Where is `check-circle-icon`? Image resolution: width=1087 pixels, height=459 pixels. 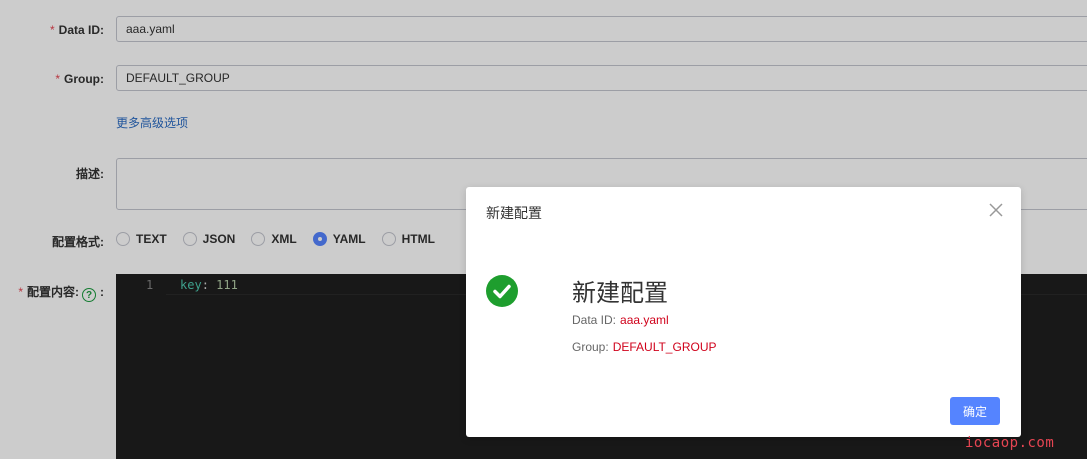 check-circle-icon is located at coordinates (502, 291).